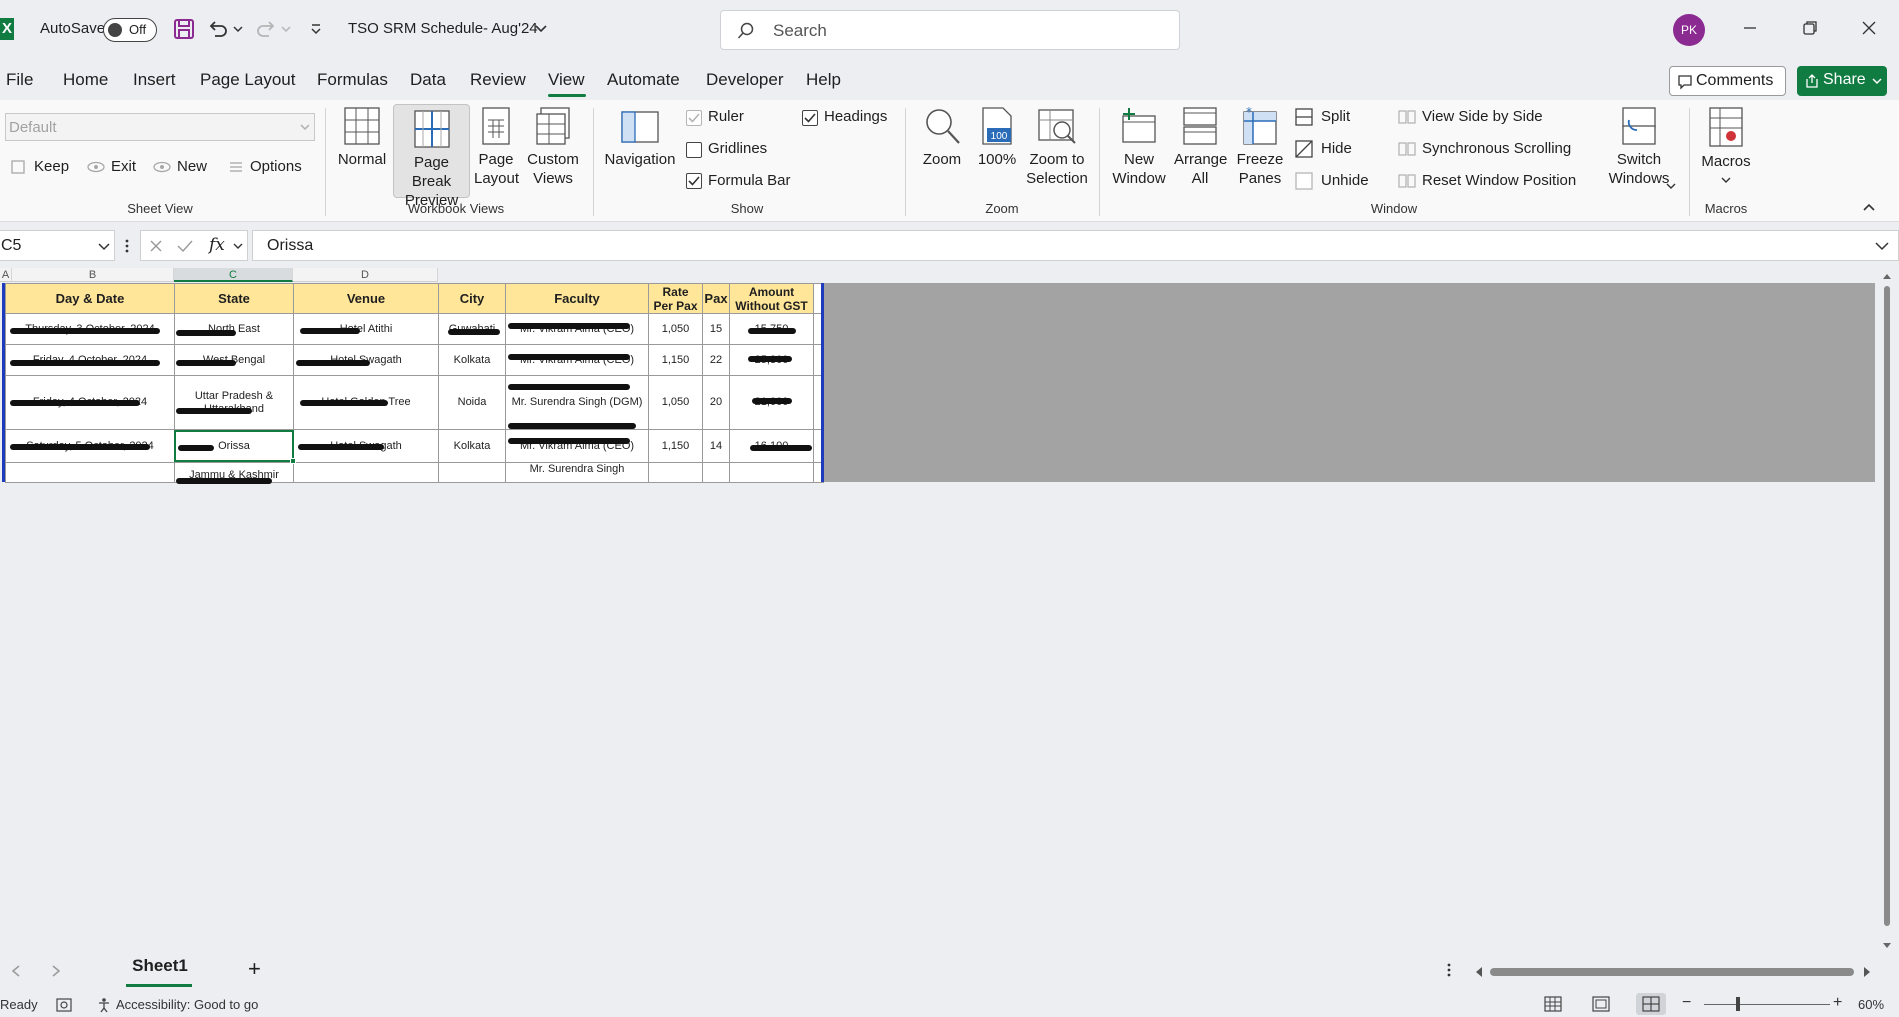  I want to click on header-amount: Amount Without GST, so click(771, 298).